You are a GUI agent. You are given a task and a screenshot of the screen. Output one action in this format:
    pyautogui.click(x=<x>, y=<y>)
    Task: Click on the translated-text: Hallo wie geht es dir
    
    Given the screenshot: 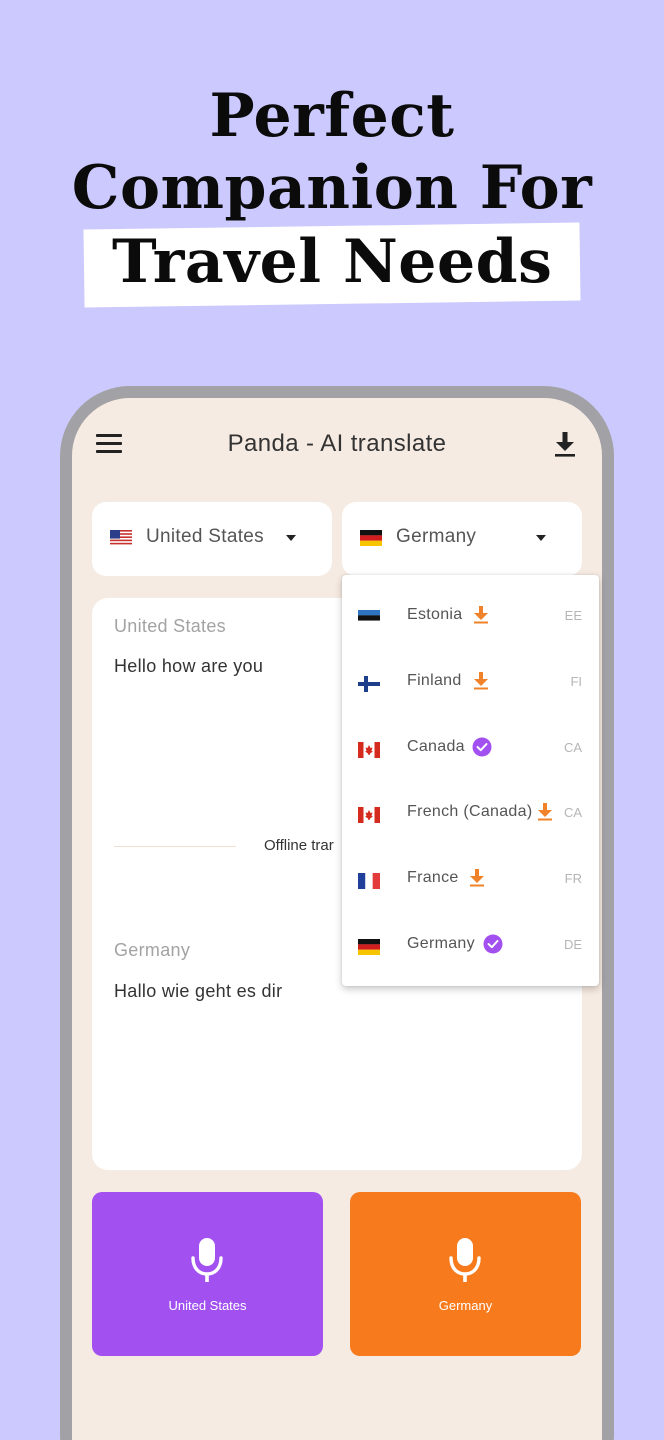 What is the action you would take?
    pyautogui.click(x=198, y=991)
    